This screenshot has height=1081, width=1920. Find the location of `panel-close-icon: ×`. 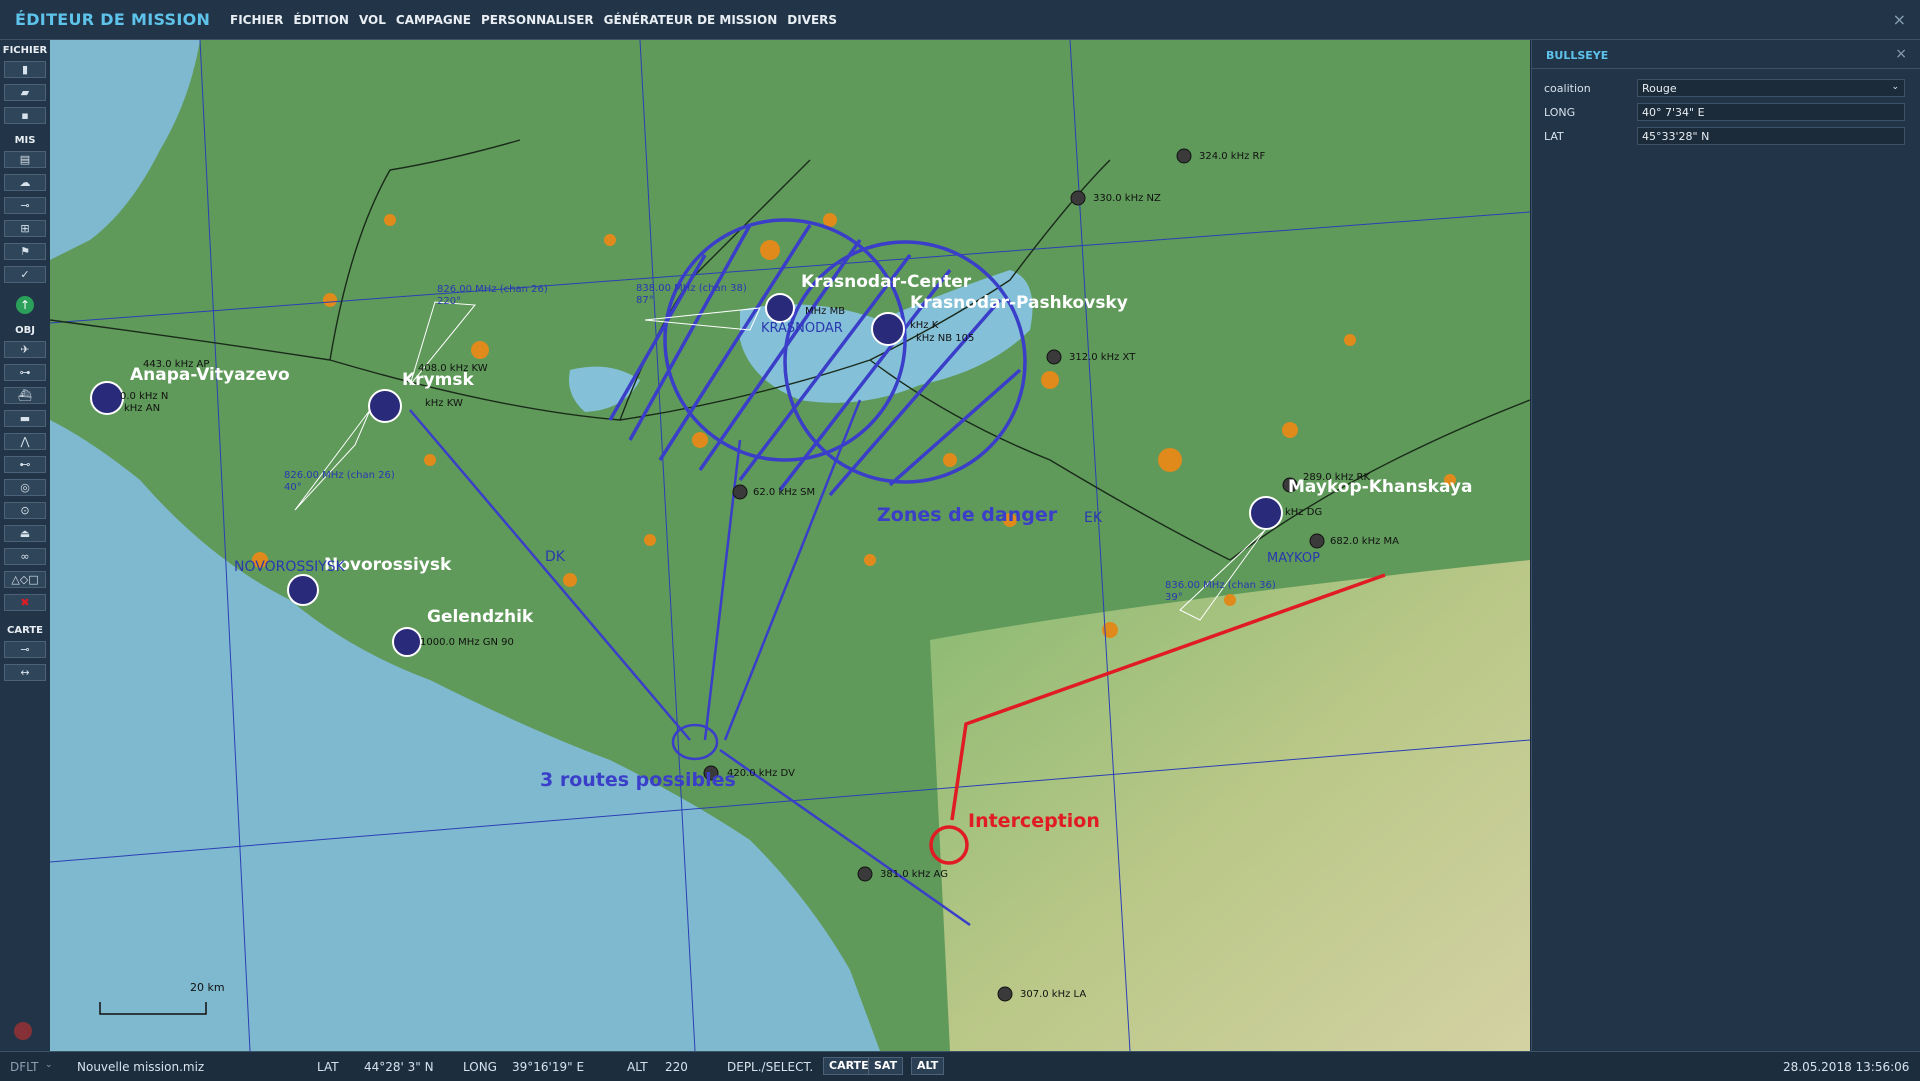

panel-close-icon: × is located at coordinates (1901, 54).